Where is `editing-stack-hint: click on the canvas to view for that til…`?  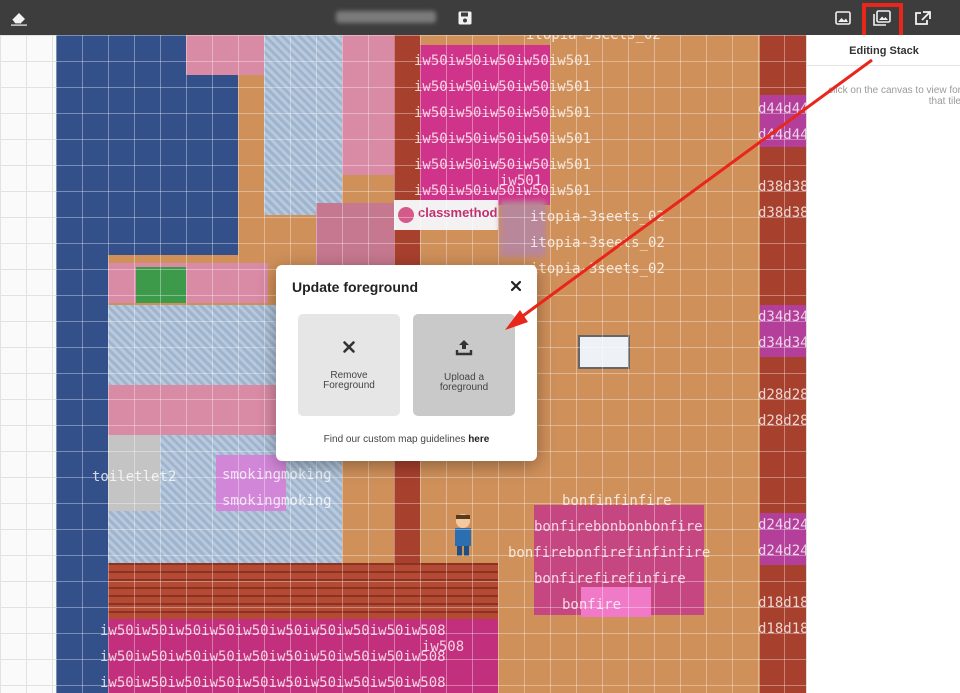 editing-stack-hint: click on the canvas to view for that til… is located at coordinates (894, 96).